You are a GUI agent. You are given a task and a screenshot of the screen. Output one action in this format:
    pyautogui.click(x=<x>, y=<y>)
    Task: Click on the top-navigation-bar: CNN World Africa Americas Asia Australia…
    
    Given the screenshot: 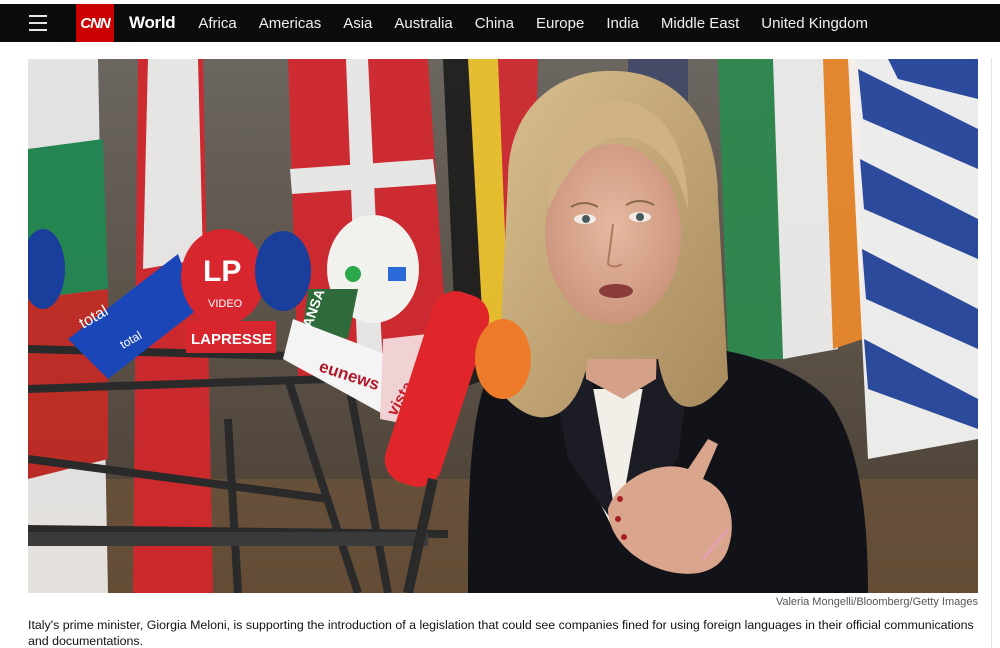 What is the action you would take?
    pyautogui.click(x=500, y=23)
    